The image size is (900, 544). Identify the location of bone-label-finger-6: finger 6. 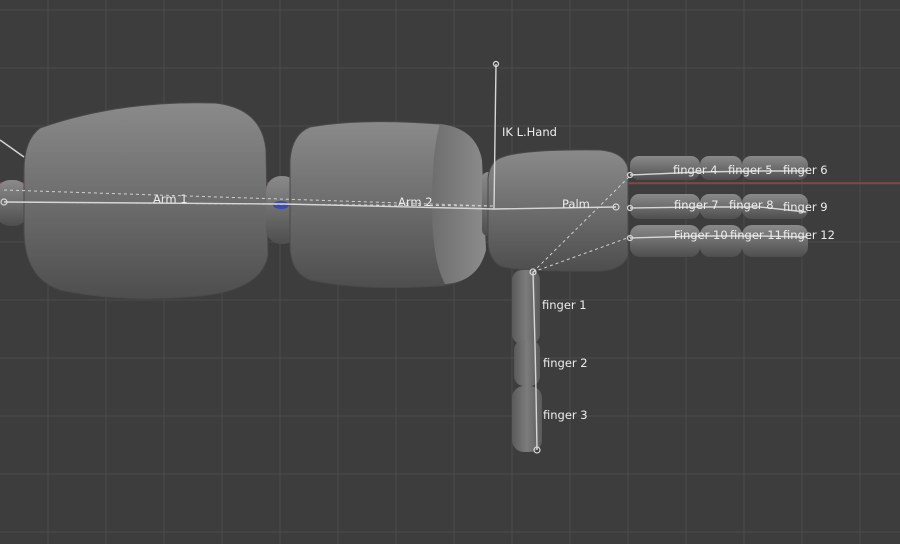
(805, 170).